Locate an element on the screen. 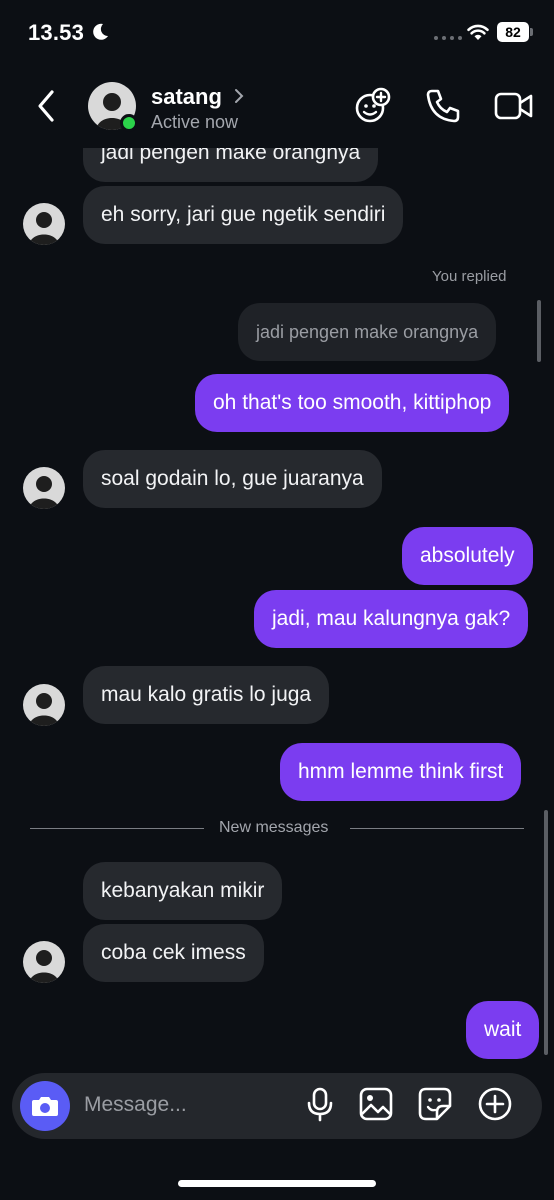 This screenshot has height=1200, width=554. phone-icon is located at coordinates (443, 106).